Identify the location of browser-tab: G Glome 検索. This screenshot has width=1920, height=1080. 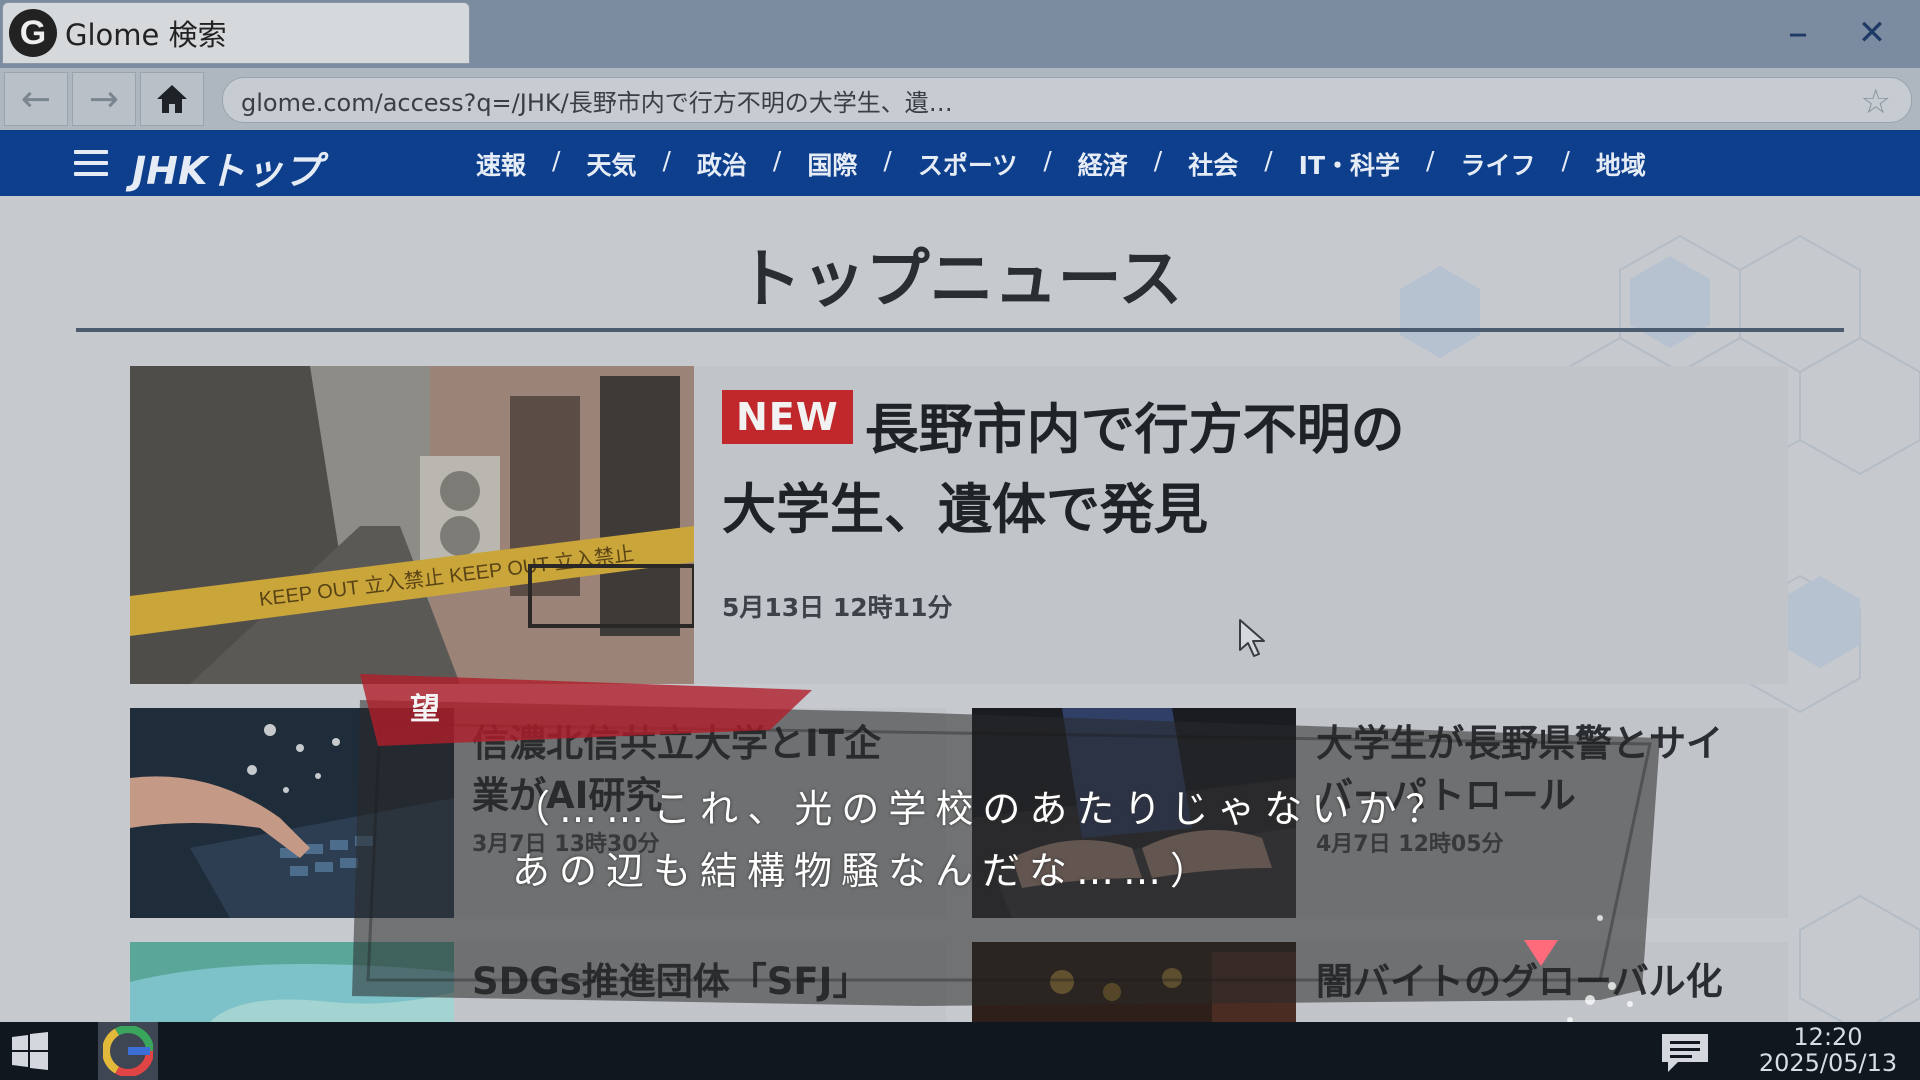
(236, 33).